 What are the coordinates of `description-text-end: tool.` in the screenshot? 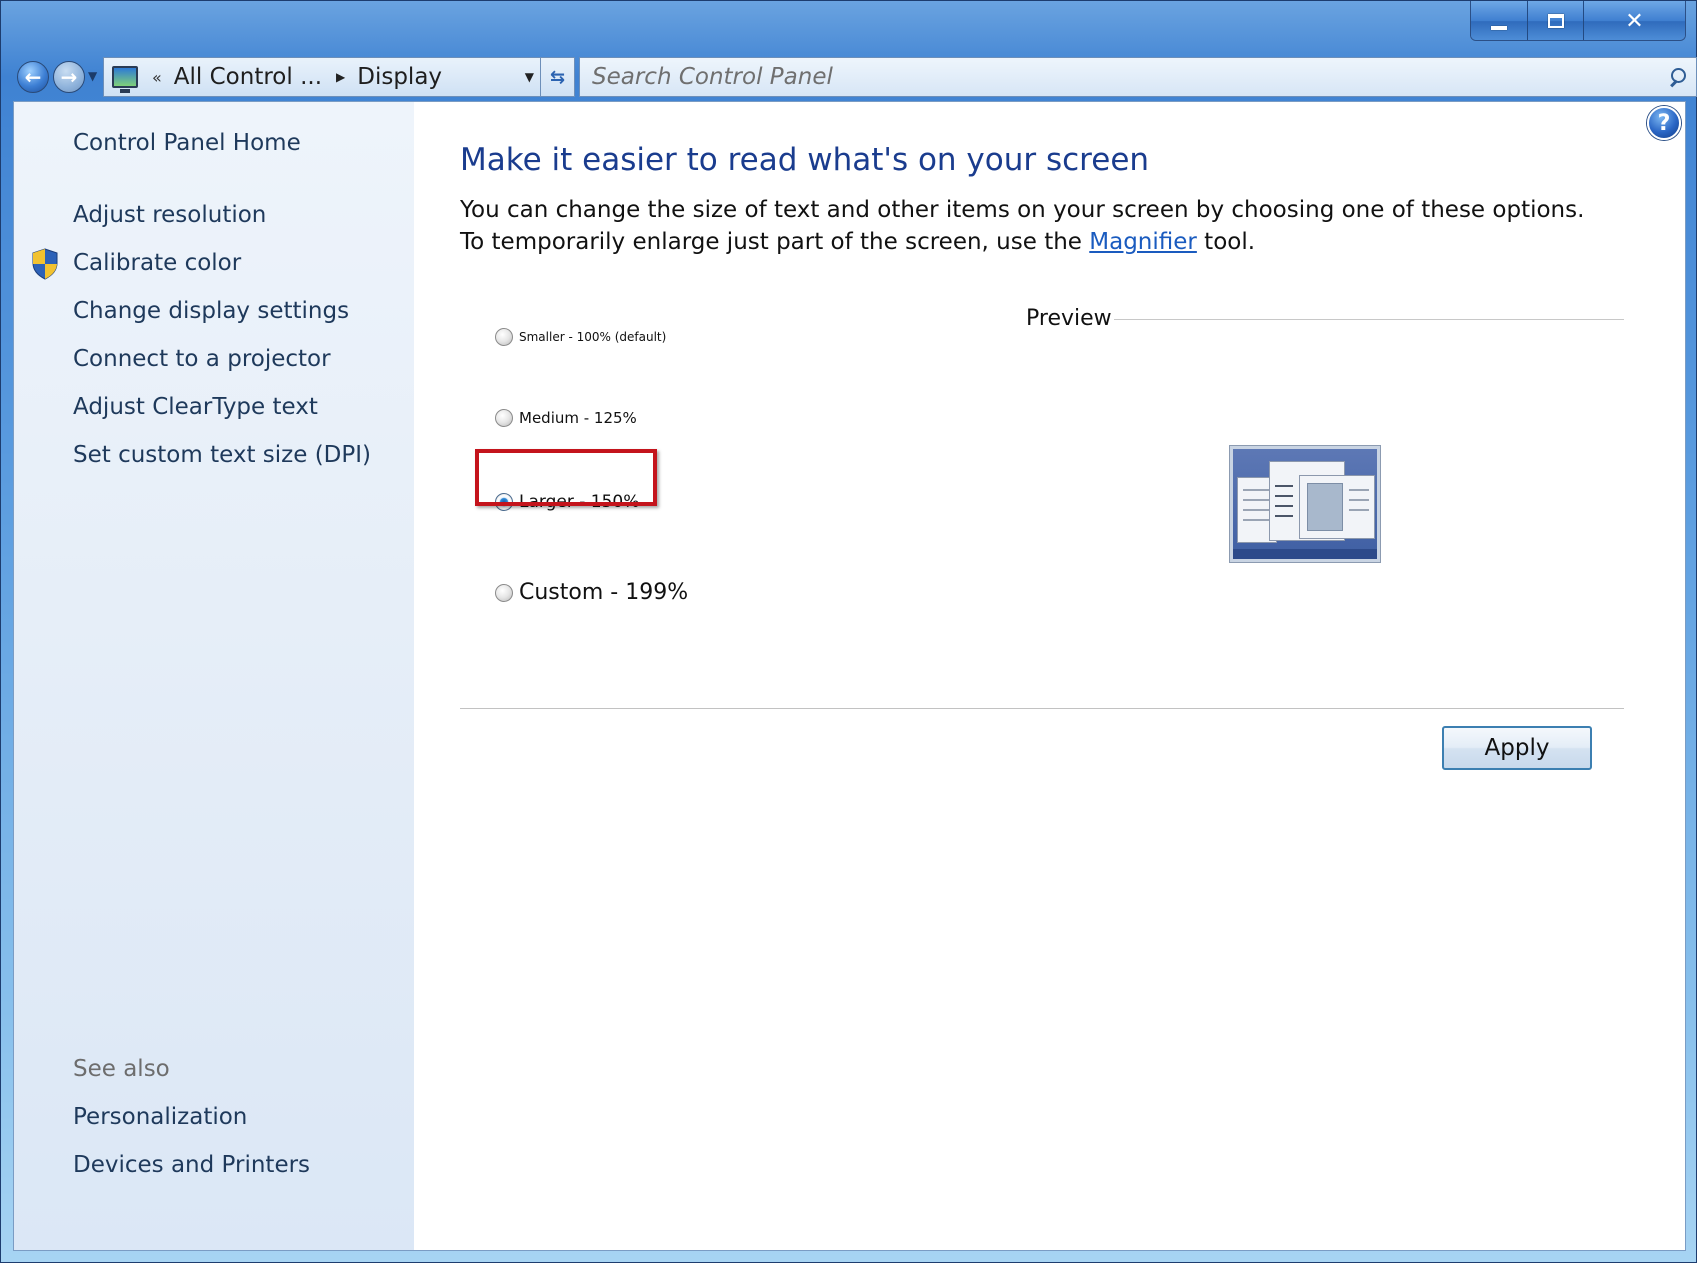 It's located at (1226, 242).